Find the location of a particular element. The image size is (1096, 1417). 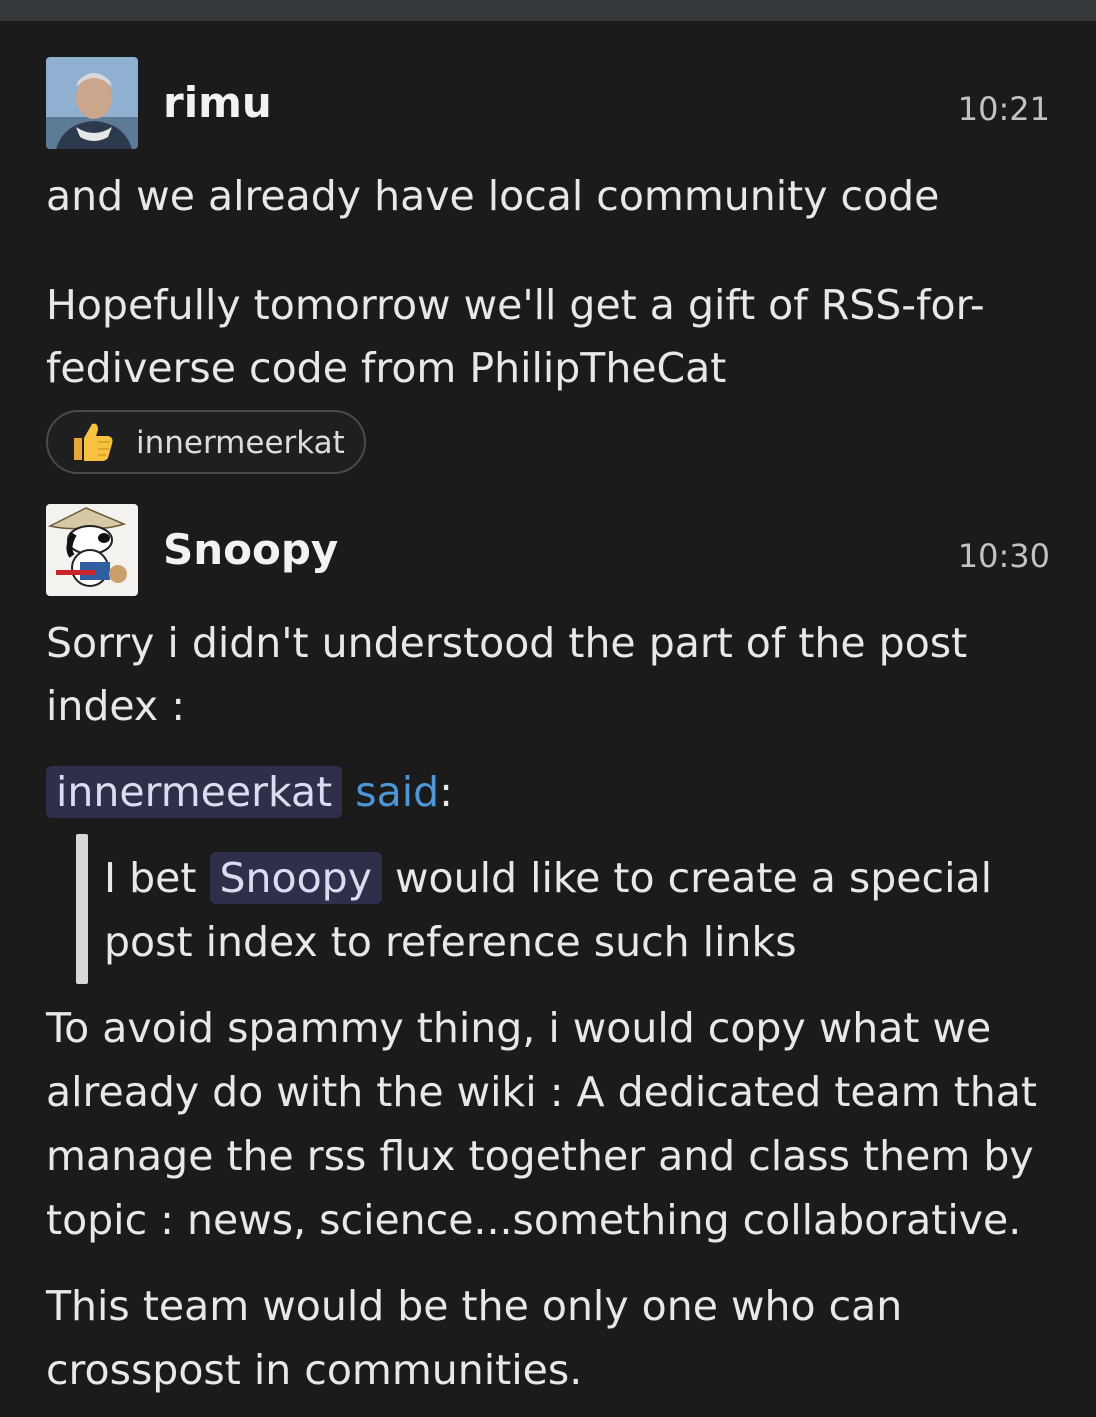

timestamp: 10:30 is located at coordinates (1003, 556).